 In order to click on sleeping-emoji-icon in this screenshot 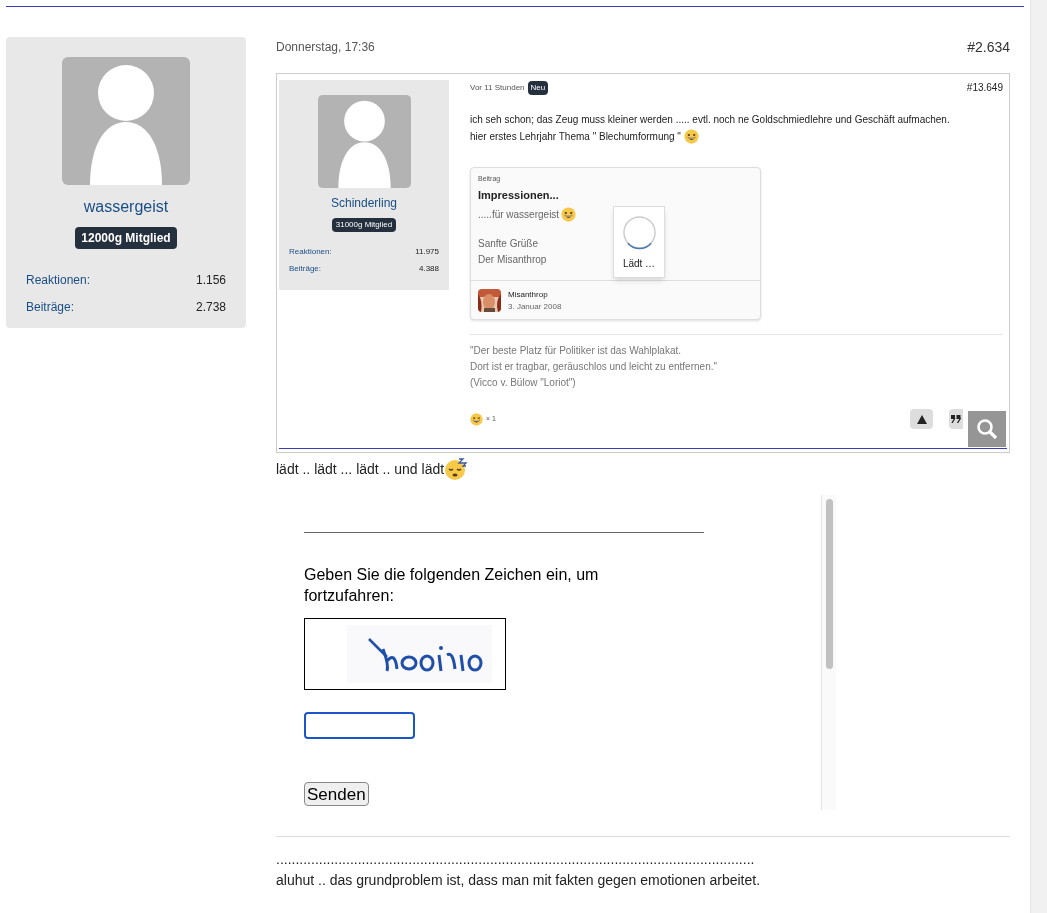, I will do `click(456, 469)`.